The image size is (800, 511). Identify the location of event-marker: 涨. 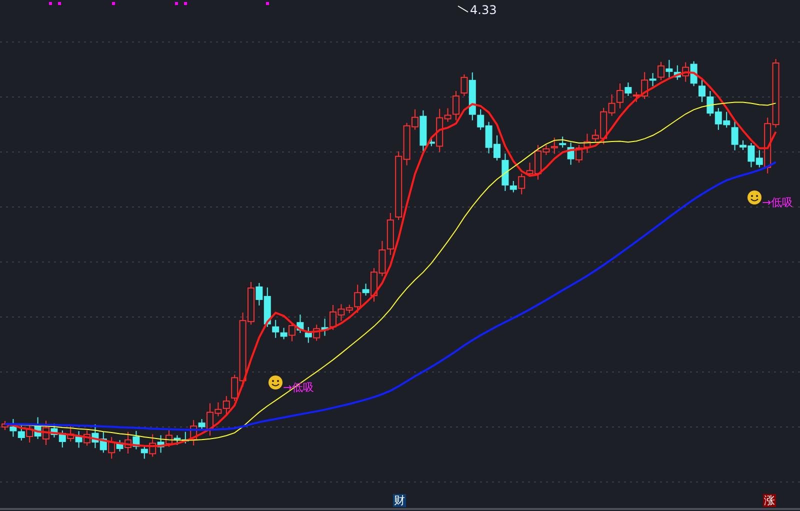
(769, 500).